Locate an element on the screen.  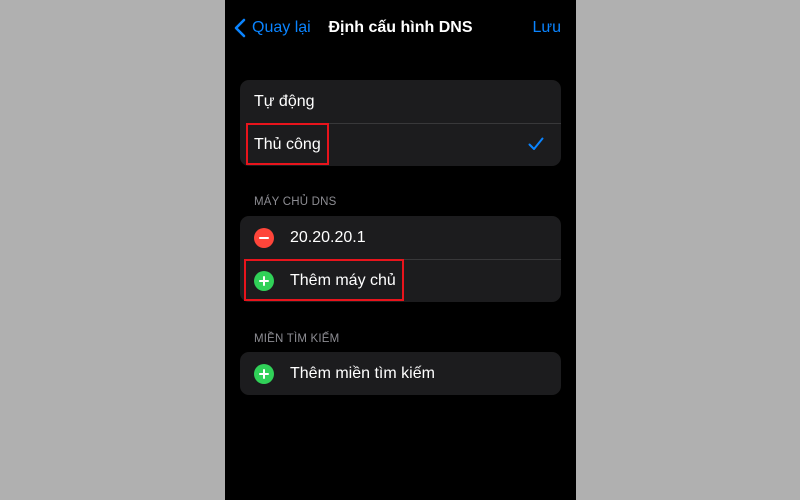
search-domains-group: Thêm miền tìm kiếm is located at coordinates (400, 373).